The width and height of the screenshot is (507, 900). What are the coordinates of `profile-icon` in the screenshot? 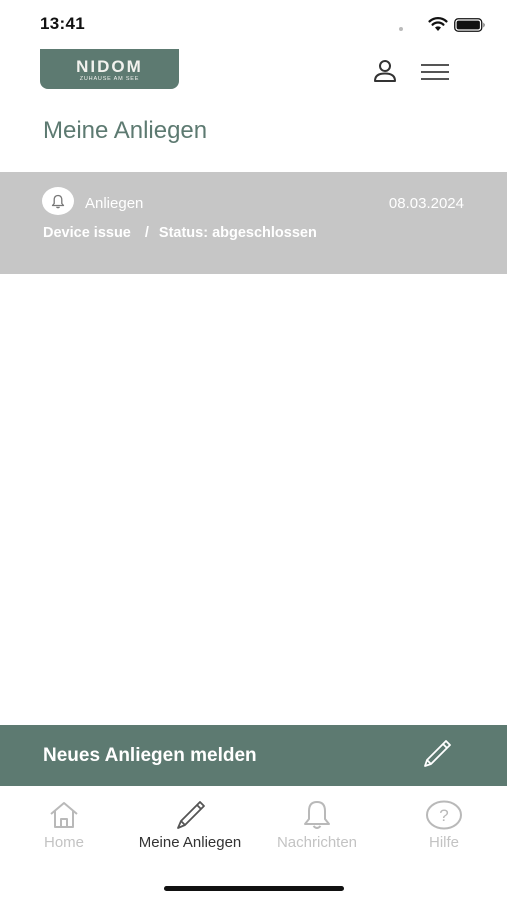 It's located at (385, 71).